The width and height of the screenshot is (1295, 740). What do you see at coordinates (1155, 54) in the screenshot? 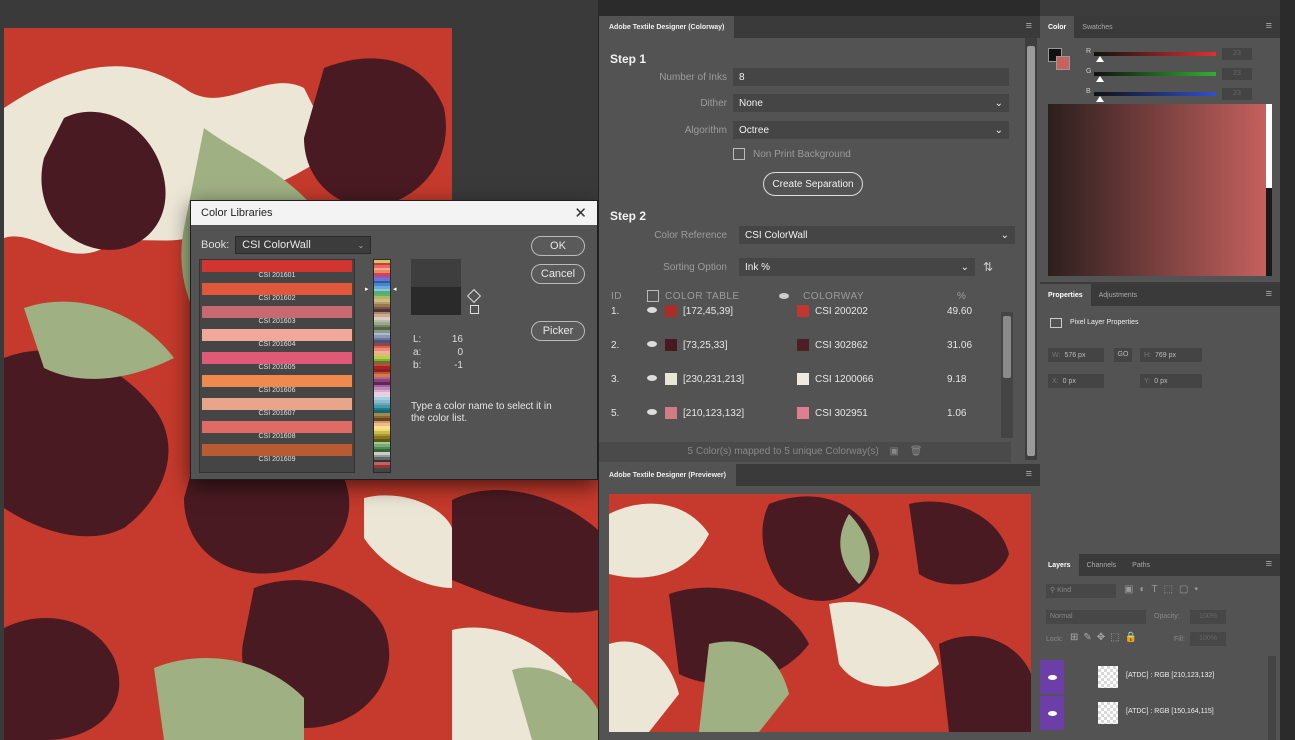
I see `red-track` at bounding box center [1155, 54].